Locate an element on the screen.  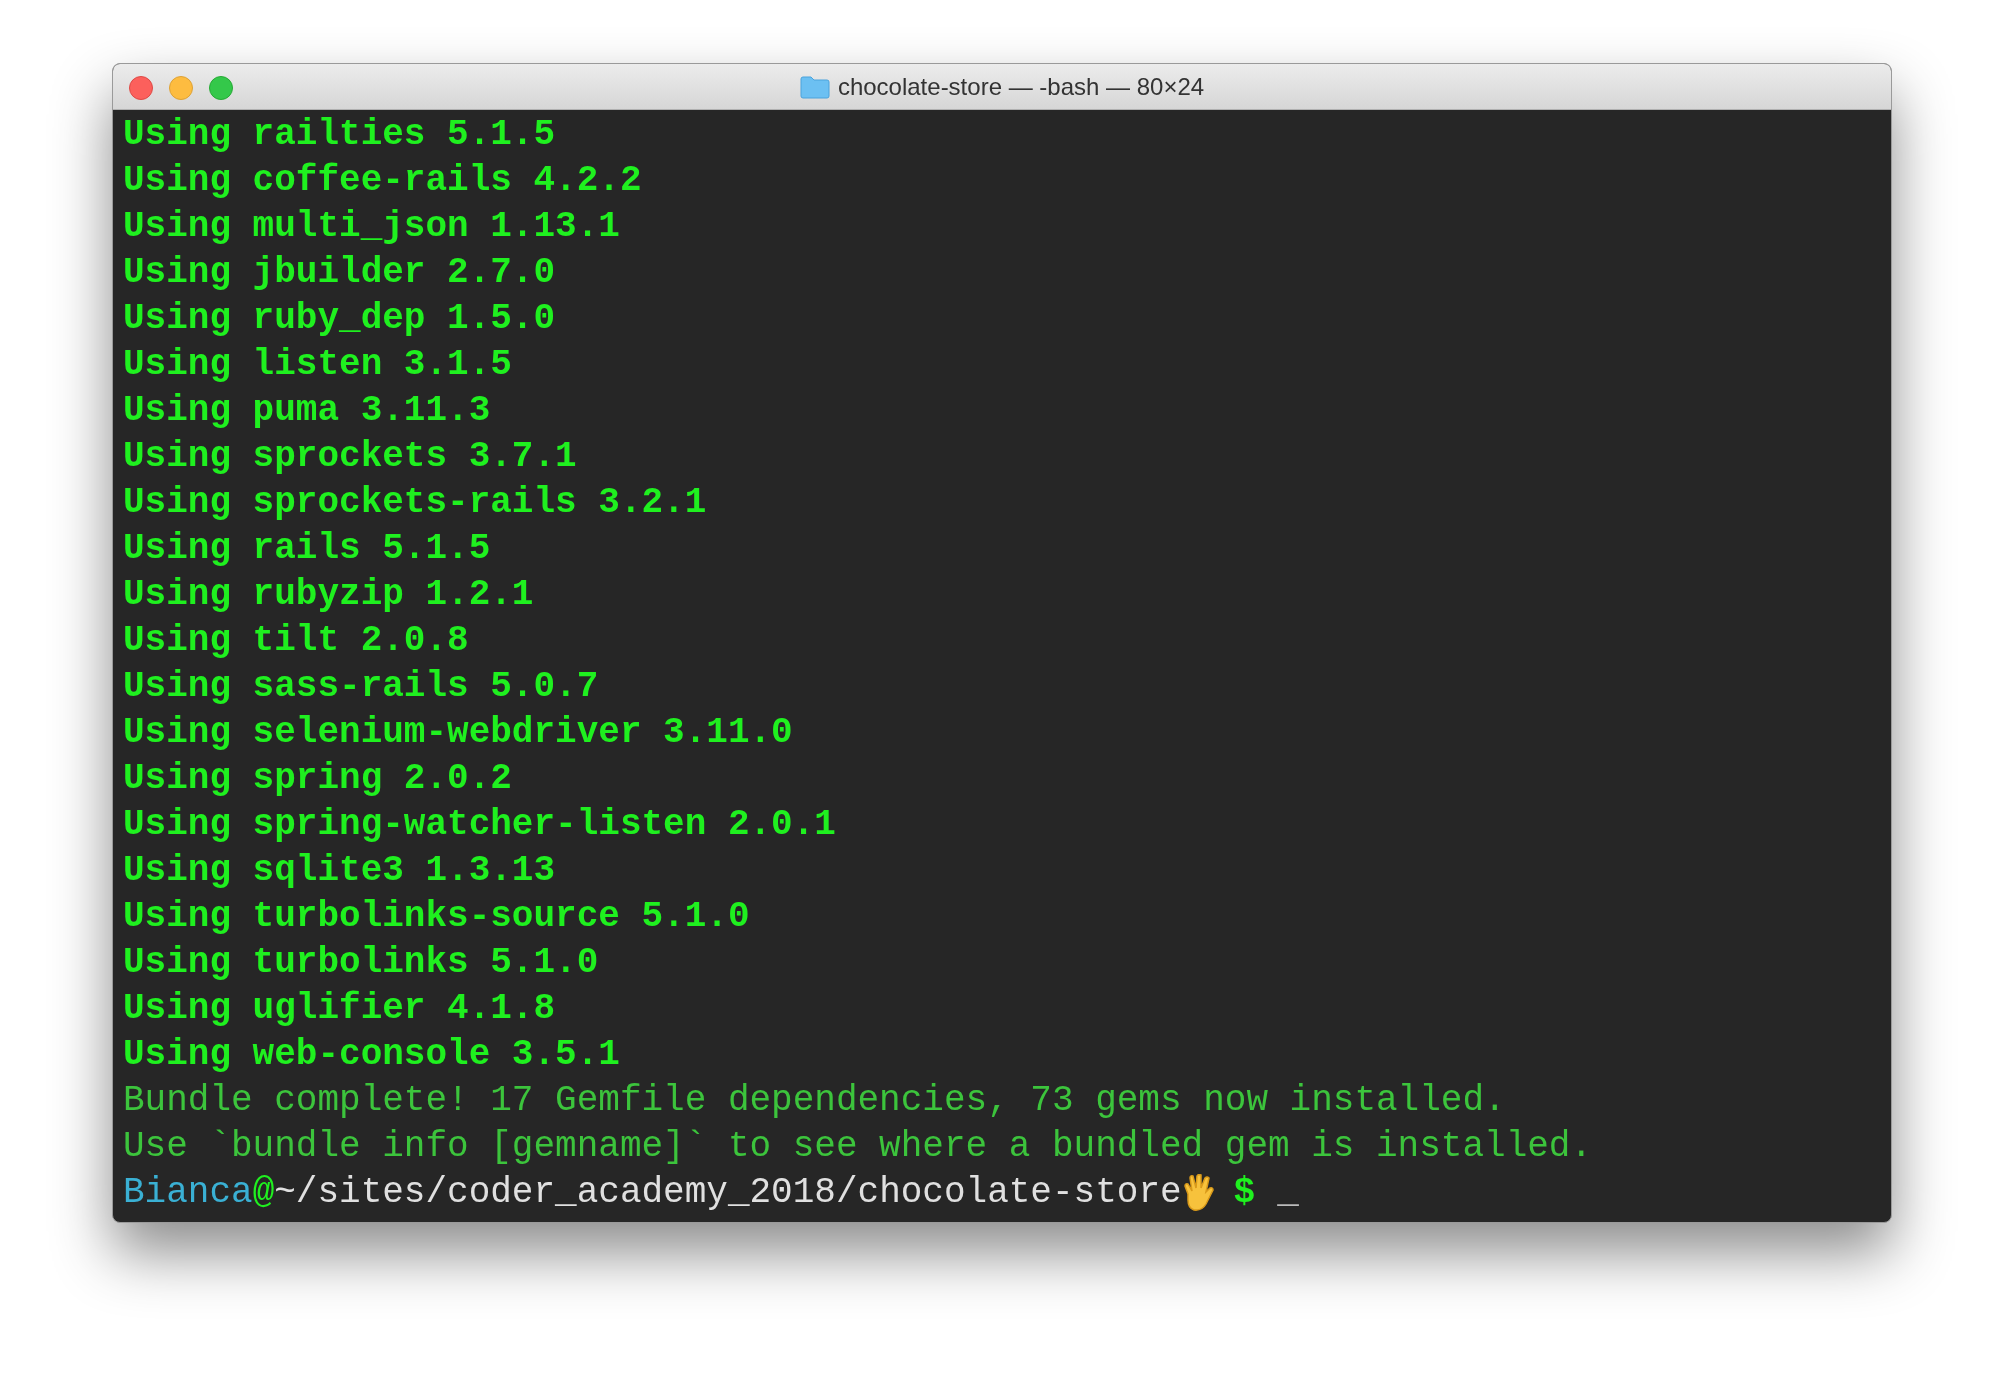
output-line: Using sprockets-rails 3.2.1 is located at coordinates (415, 503).